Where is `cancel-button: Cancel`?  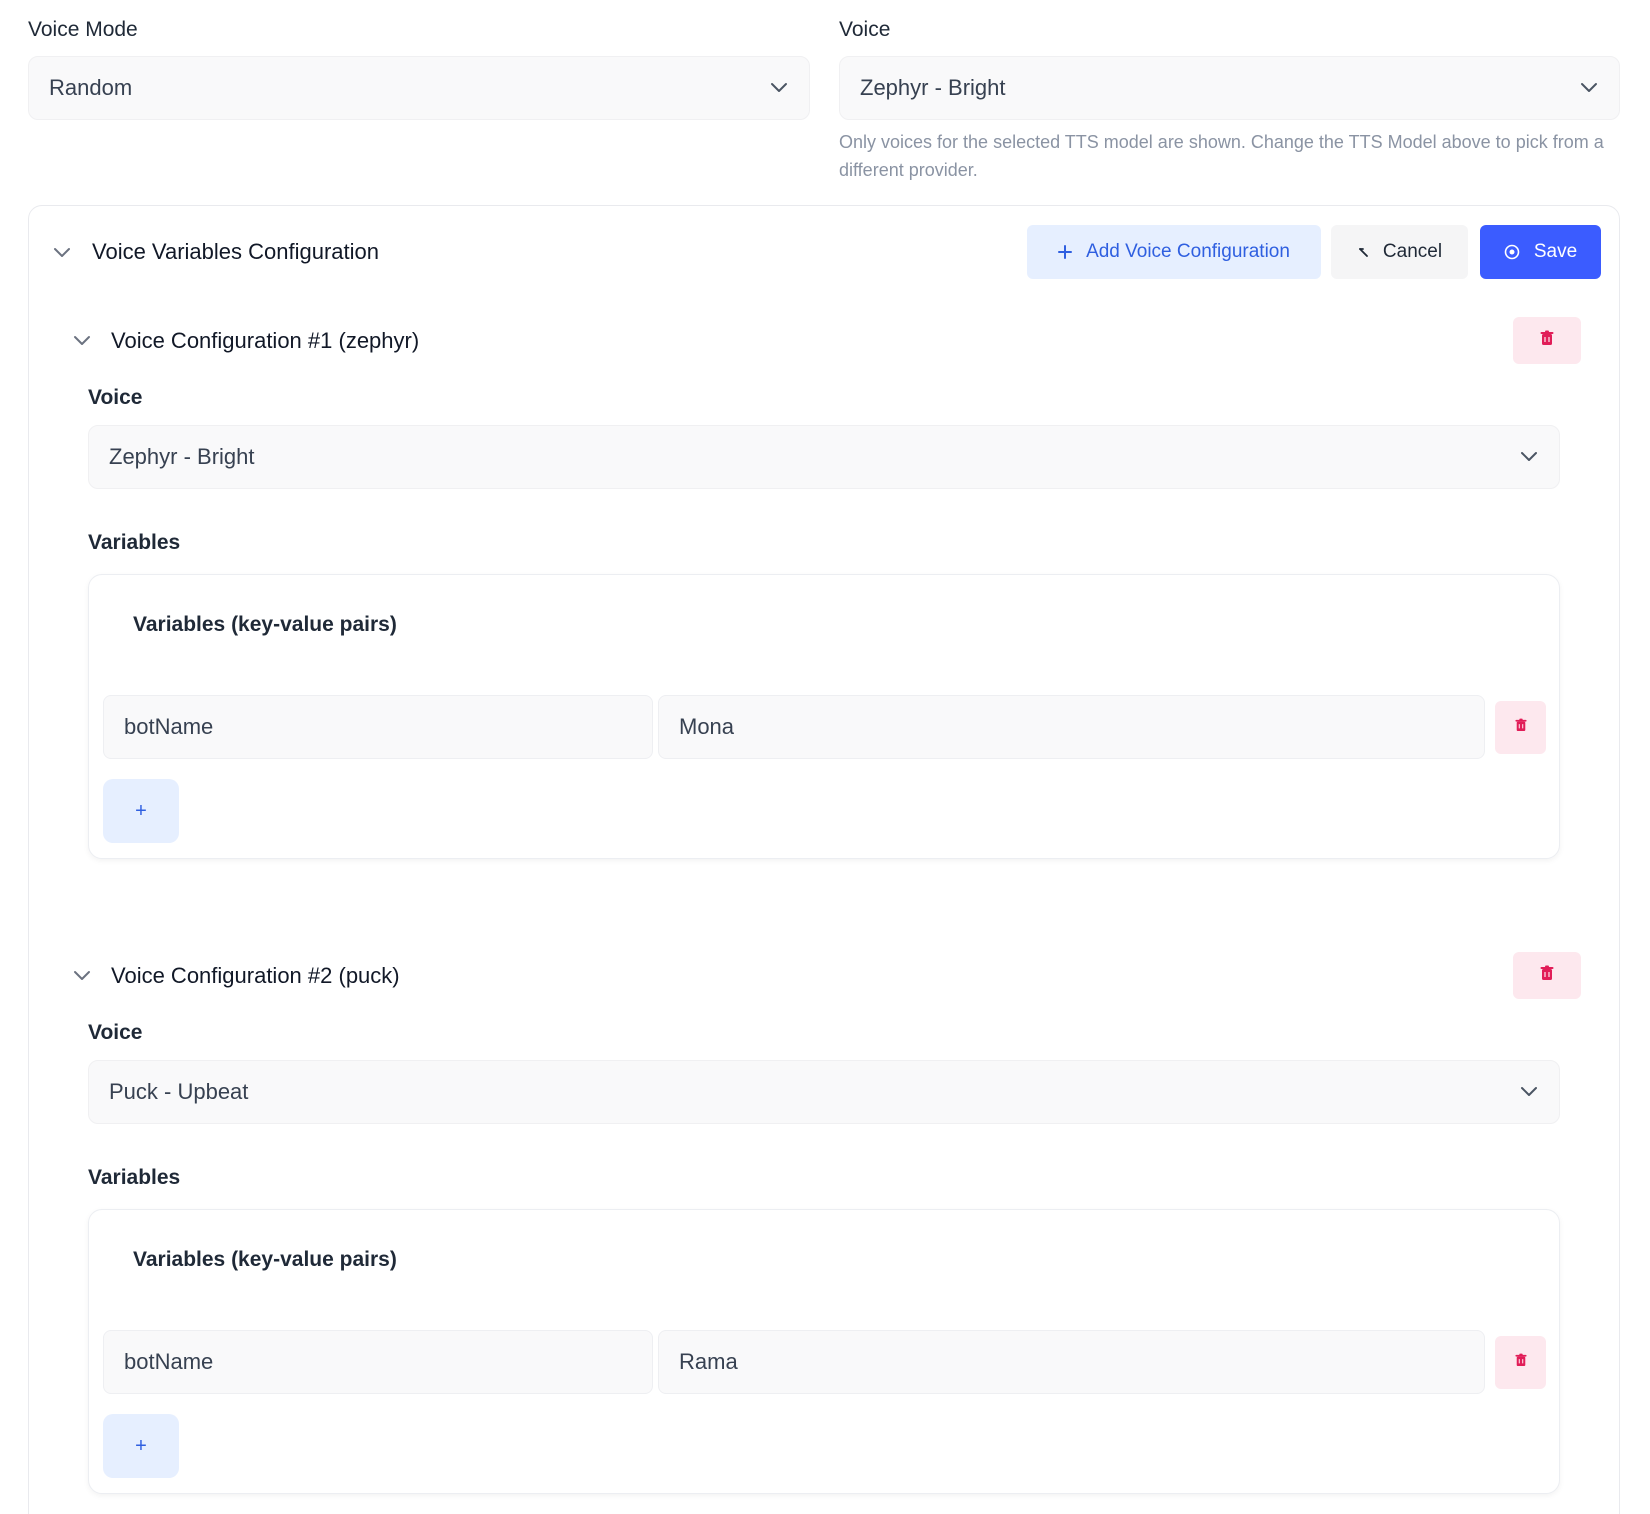
cancel-button: Cancel is located at coordinates (1399, 252).